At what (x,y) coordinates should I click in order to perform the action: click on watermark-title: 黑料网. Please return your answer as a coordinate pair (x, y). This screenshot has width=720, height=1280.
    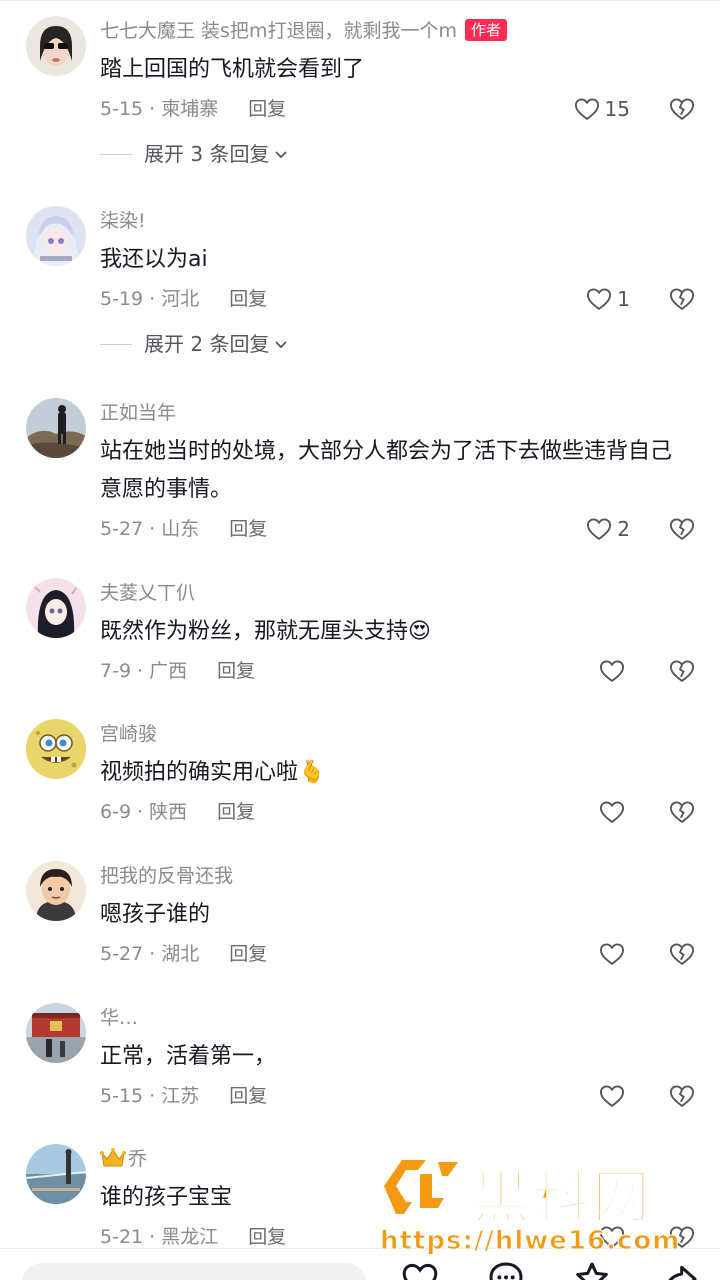
    Looking at the image, I should click on (562, 1197).